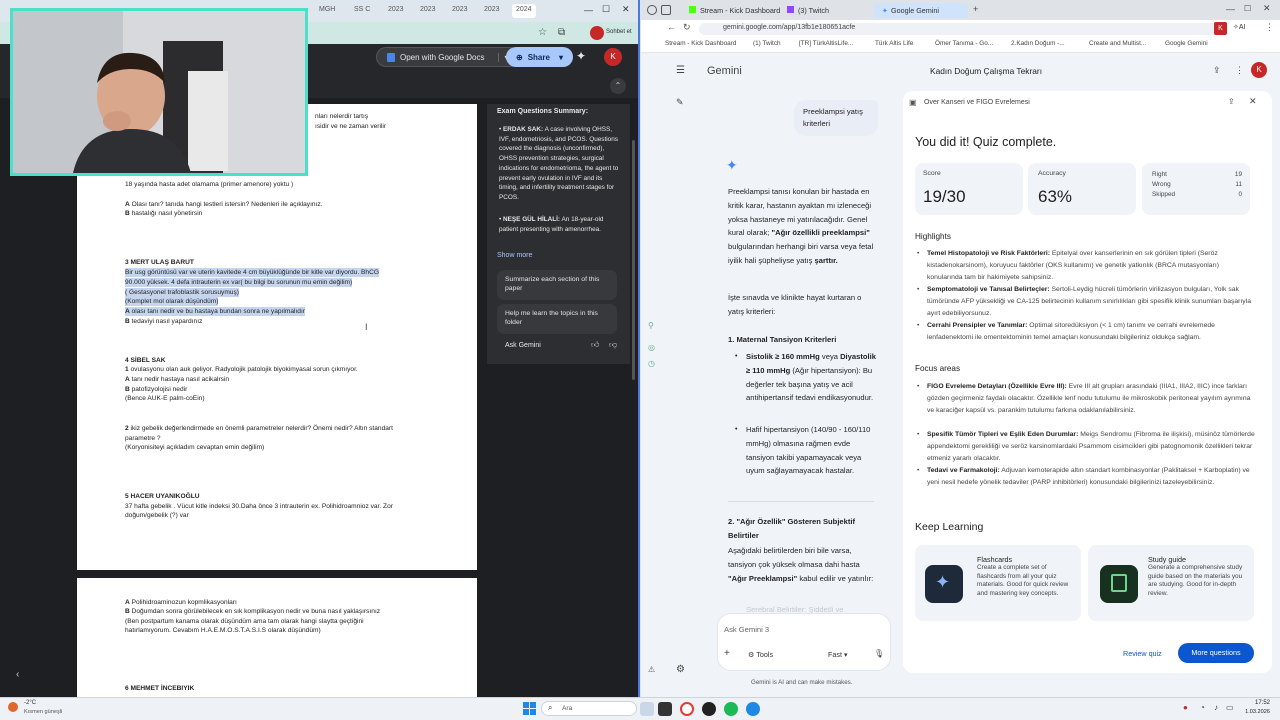 The height and width of the screenshot is (720, 1280). I want to click on accuracy-value: 63%, so click(1055, 196).